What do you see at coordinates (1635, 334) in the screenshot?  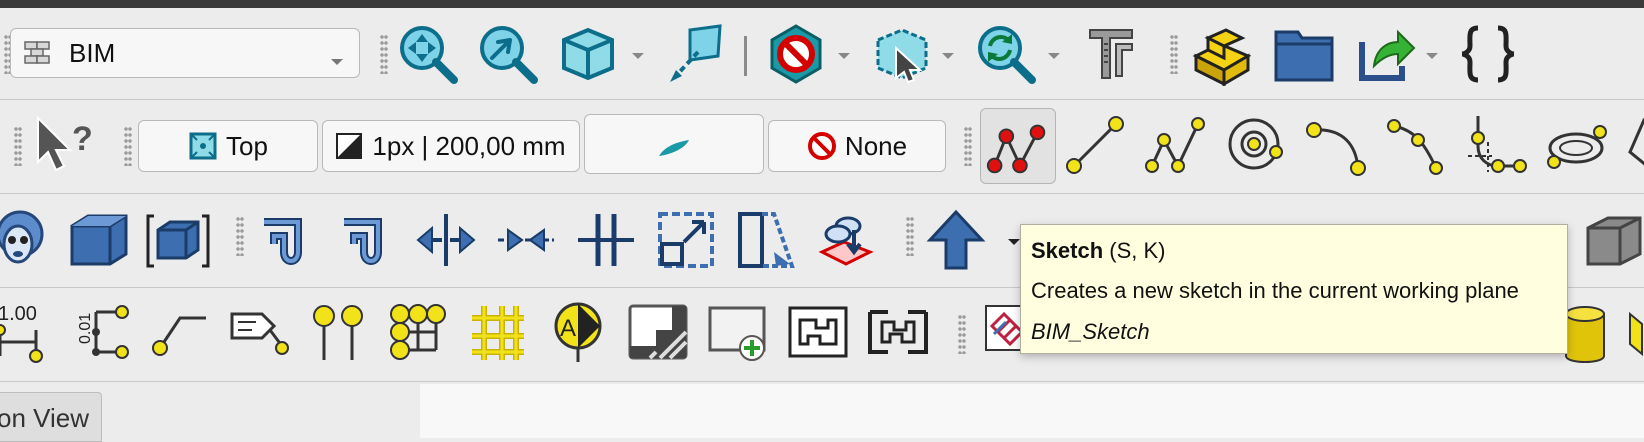 I see `partial-icon` at bounding box center [1635, 334].